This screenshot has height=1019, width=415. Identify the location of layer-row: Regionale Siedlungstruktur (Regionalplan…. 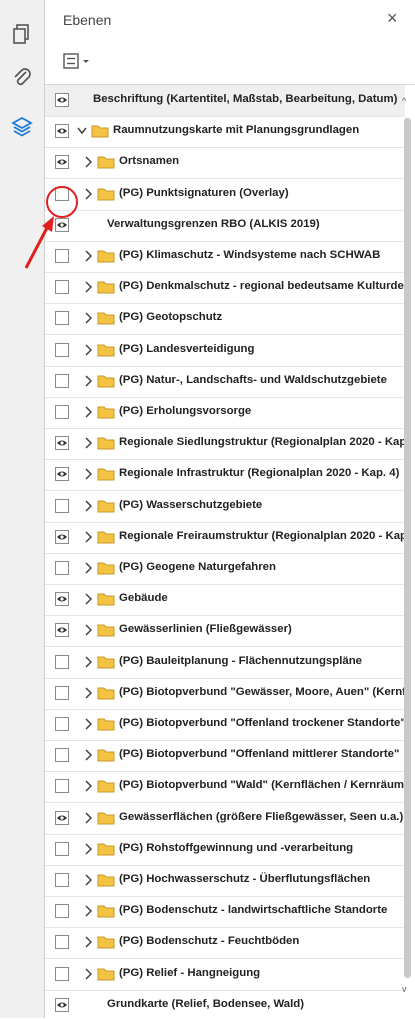
(225, 444).